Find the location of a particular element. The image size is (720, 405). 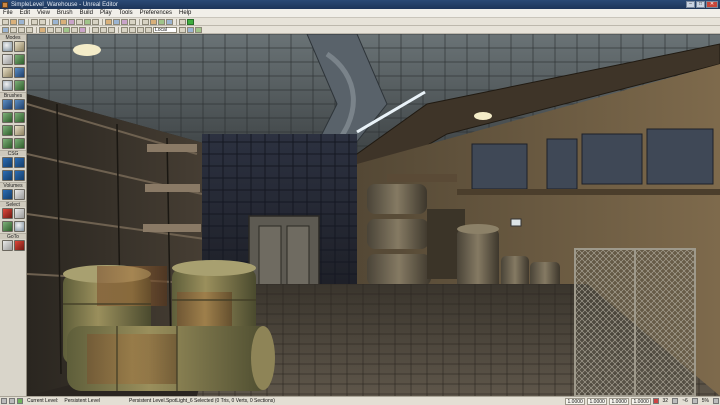

camera-mode-icon is located at coordinates (7, 46).